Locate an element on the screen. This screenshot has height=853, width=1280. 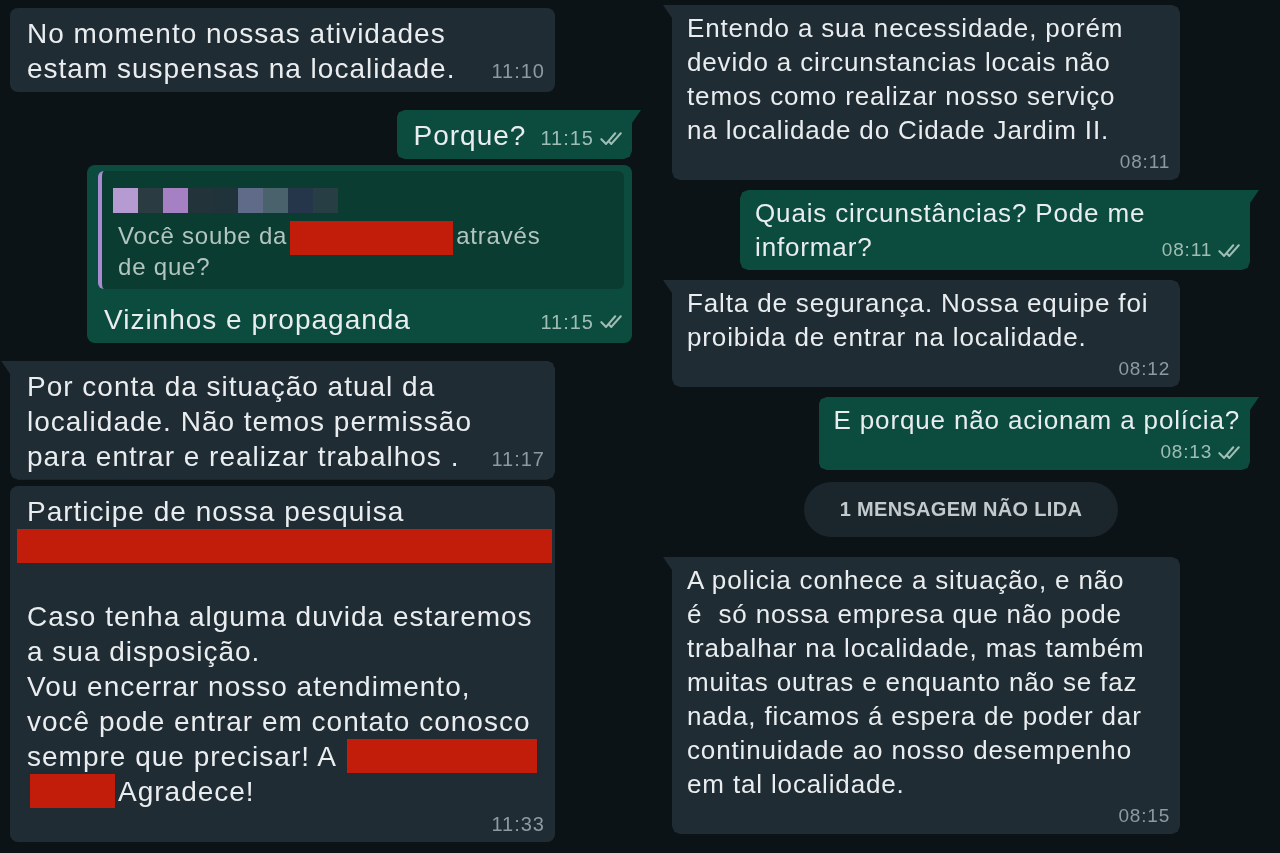
message-text: E porque não acionam a polícia? is located at coordinates (1036, 420).